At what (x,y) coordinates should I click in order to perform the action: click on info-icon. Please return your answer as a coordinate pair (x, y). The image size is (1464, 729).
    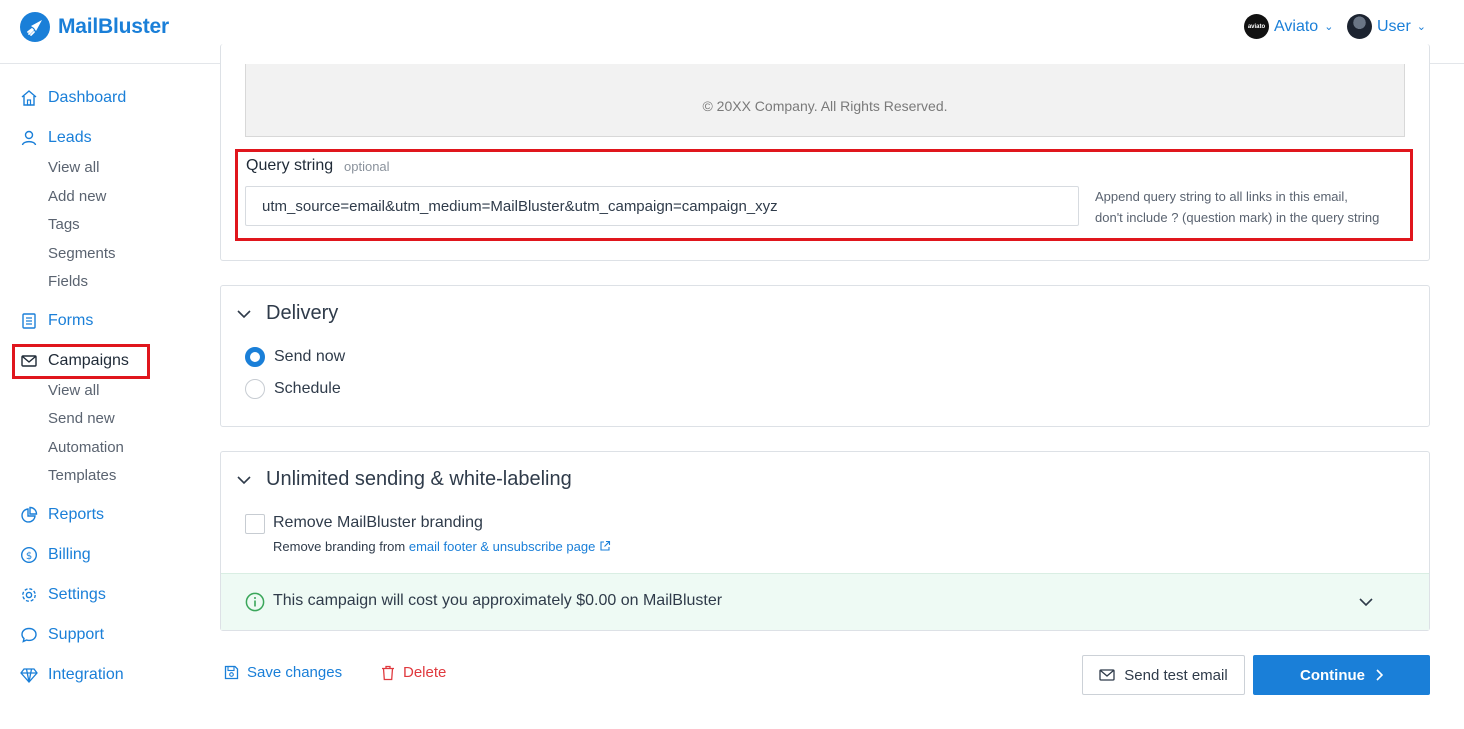
    Looking at the image, I should click on (255, 602).